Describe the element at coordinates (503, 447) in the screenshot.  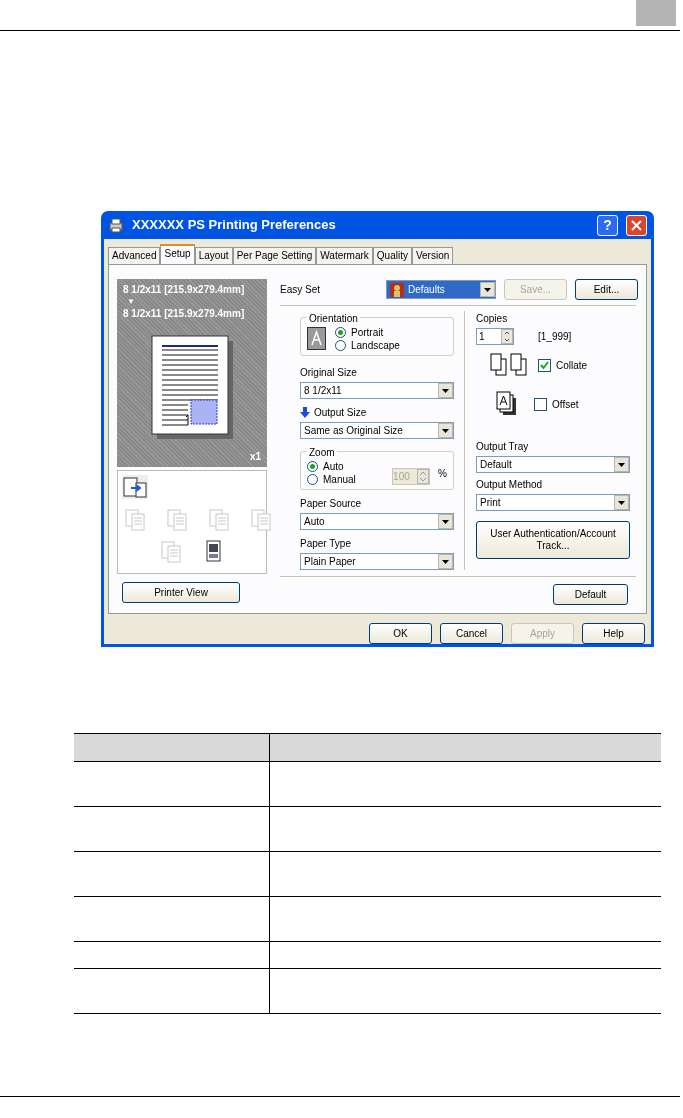
I see `output-tray-label: Output Tray` at that location.